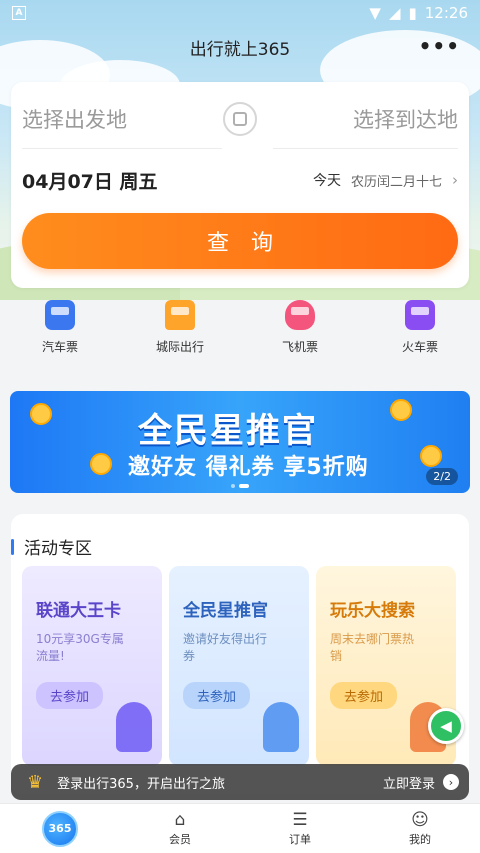  I want to click on page-title: 出行就上365, so click(240, 49).